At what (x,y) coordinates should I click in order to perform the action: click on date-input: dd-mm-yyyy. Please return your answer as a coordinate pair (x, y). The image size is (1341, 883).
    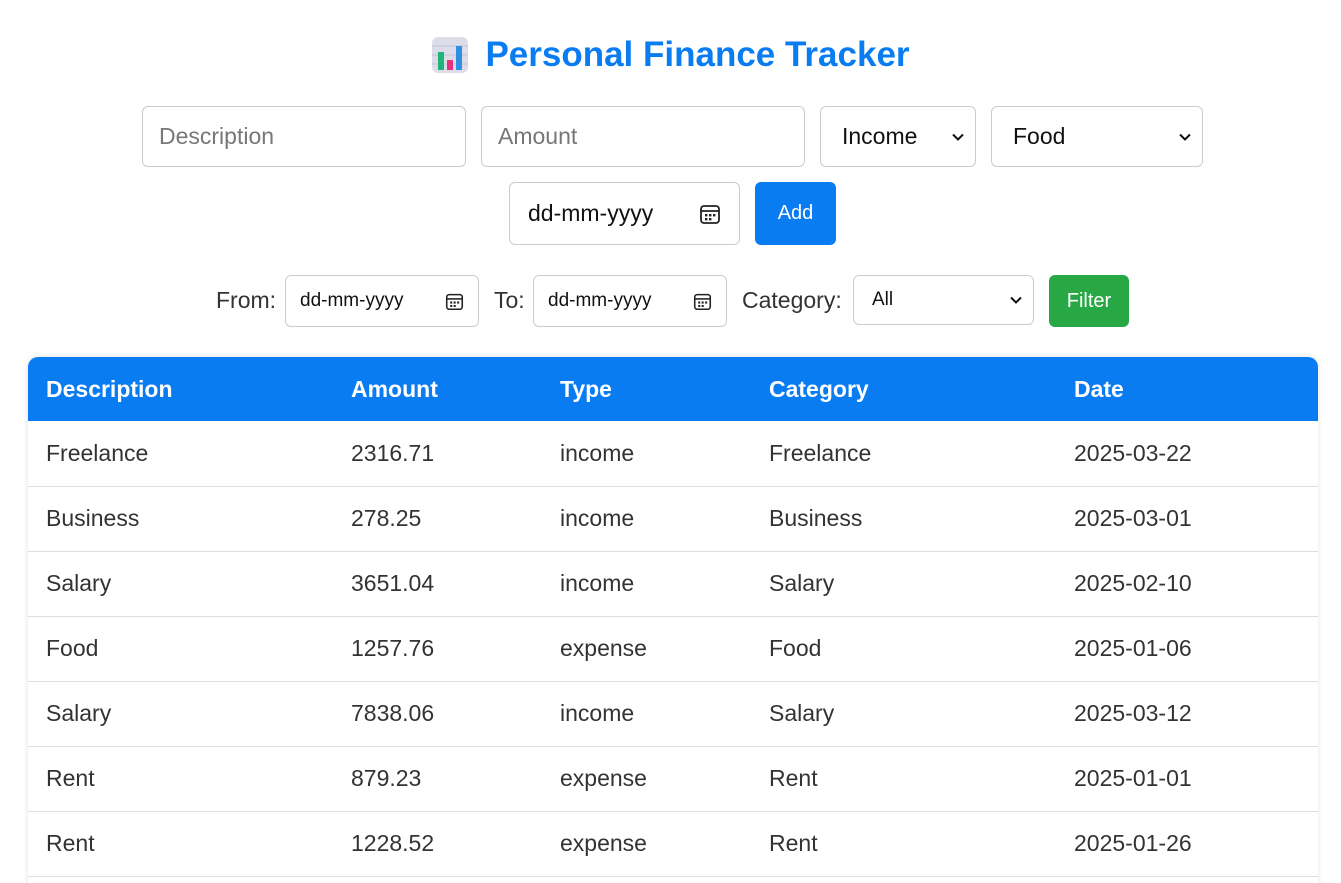
    Looking at the image, I should click on (624, 213).